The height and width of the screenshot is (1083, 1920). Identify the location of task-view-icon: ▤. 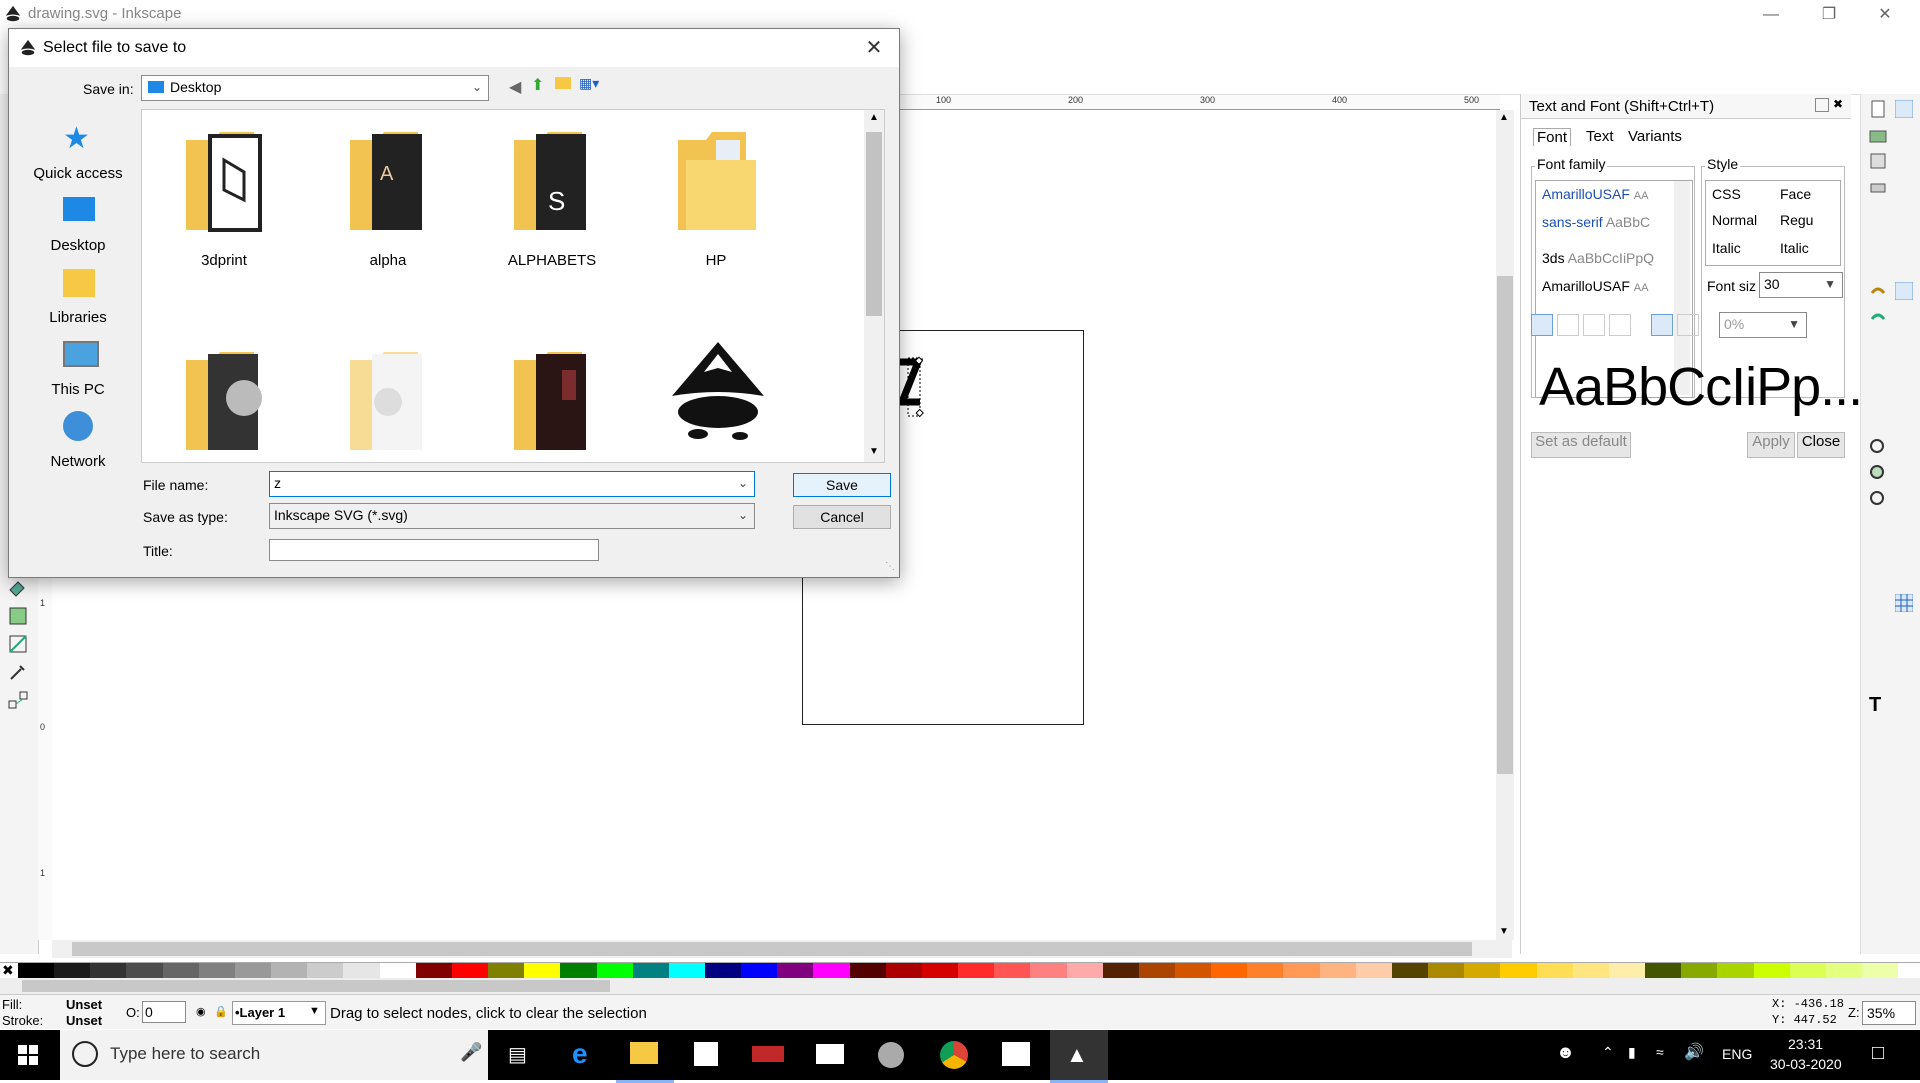
(517, 1054).